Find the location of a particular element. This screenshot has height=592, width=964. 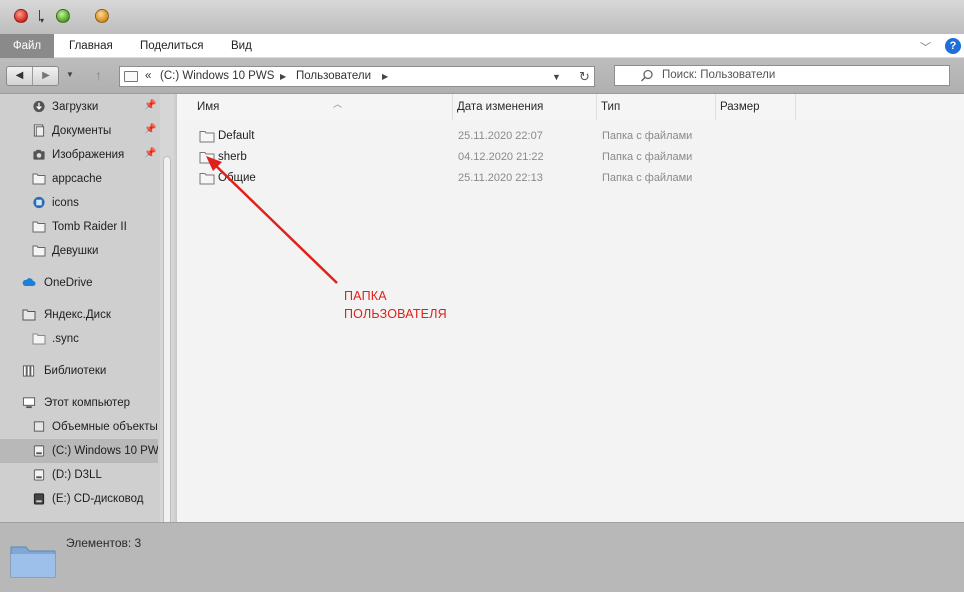

title-bar: ▾ is located at coordinates (482, 17).